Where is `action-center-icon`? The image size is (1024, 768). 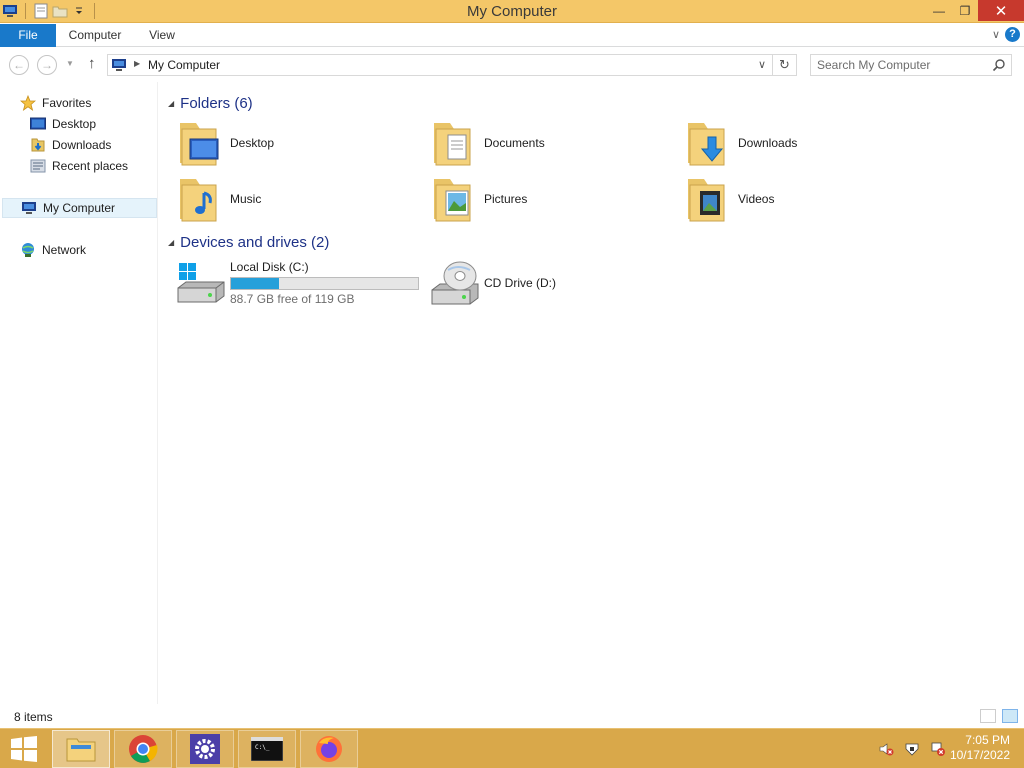 action-center-icon is located at coordinates (912, 749).